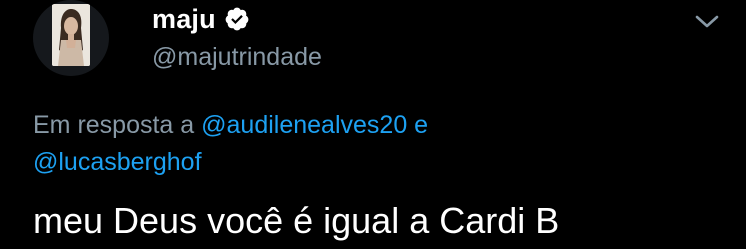  I want to click on verified-badge-icon, so click(237, 19).